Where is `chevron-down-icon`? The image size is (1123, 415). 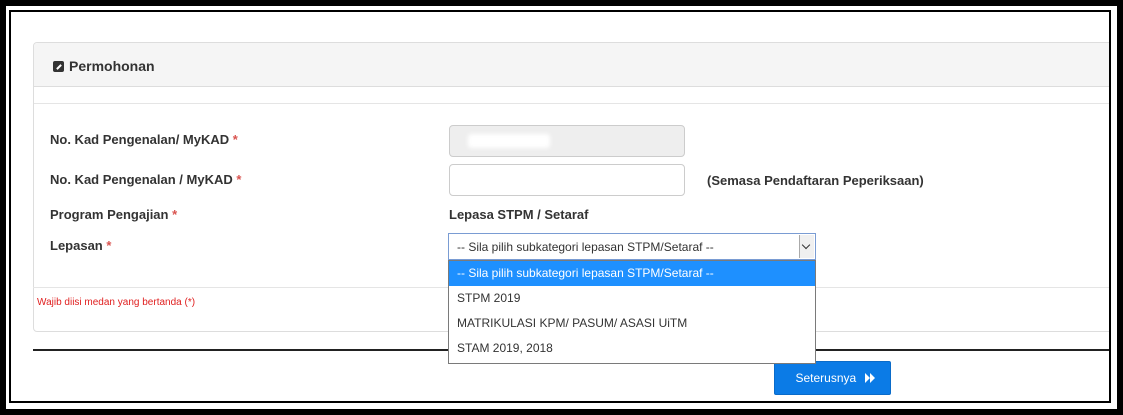
chevron-down-icon is located at coordinates (806, 246).